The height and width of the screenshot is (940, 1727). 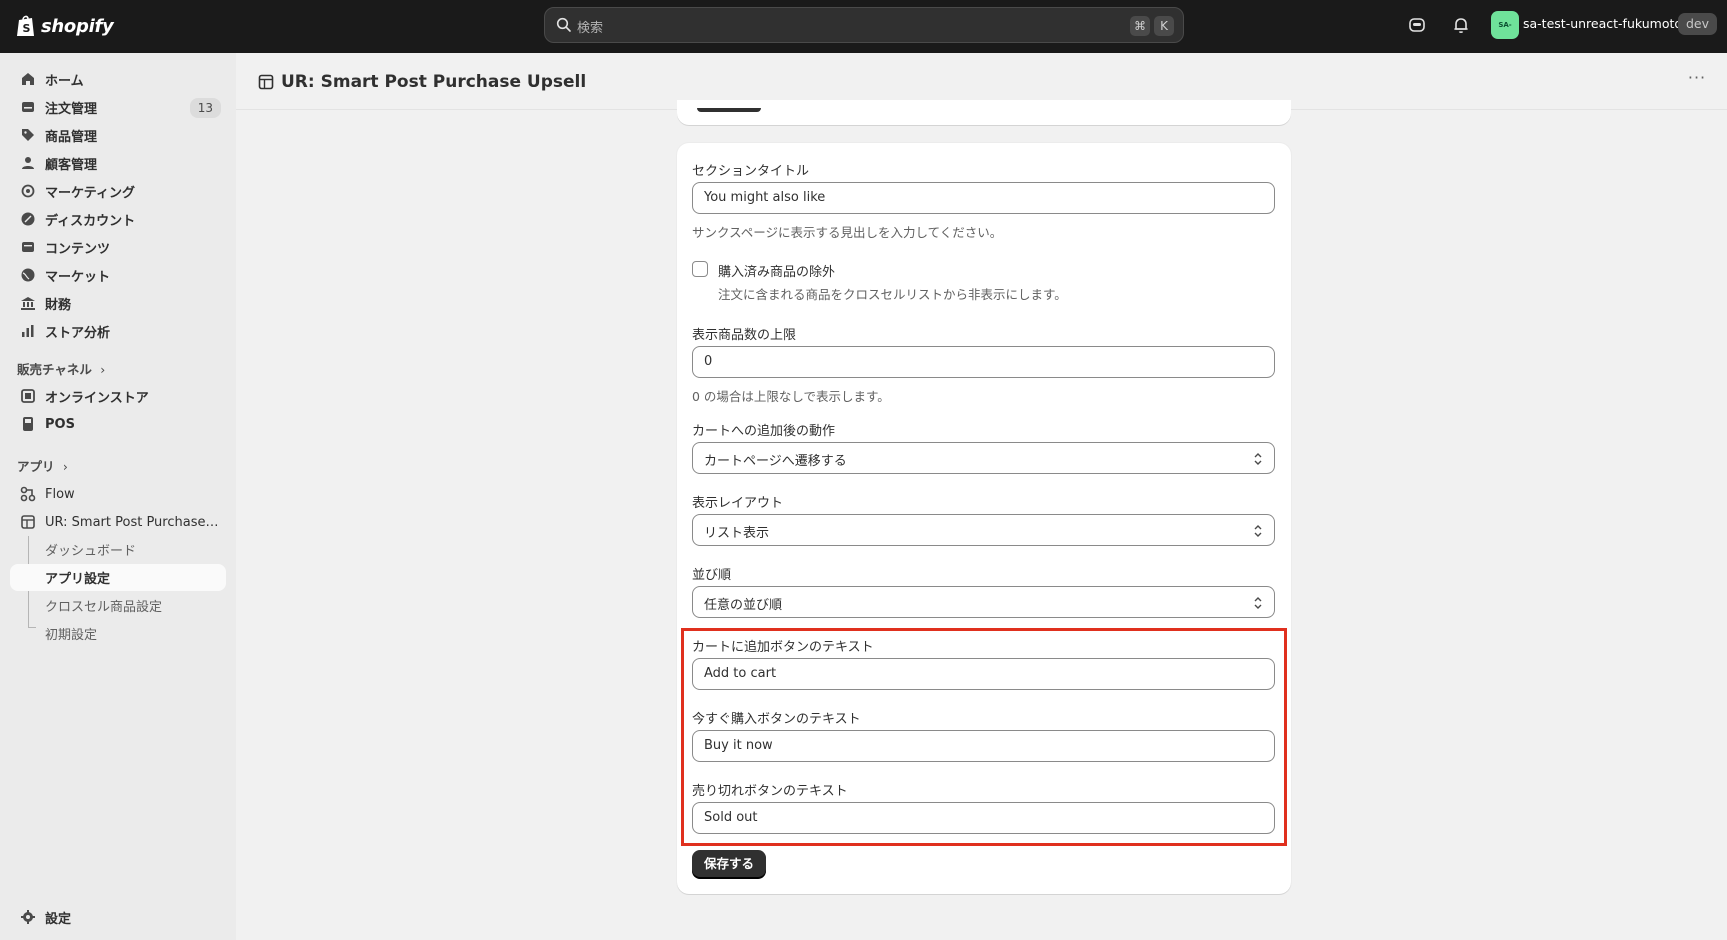 I want to click on sidebar-item-label: ストア分析, so click(x=78, y=333).